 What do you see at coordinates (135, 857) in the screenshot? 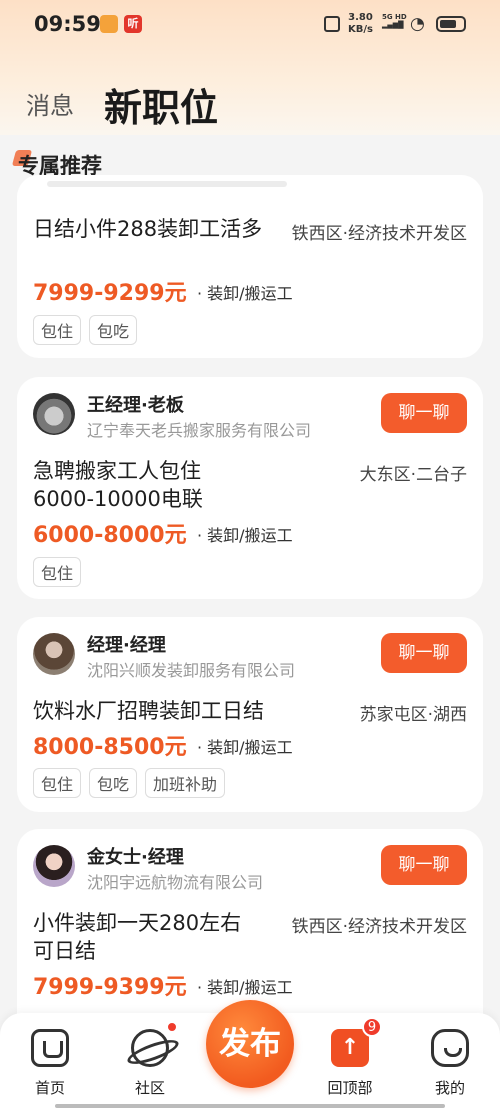
I see `recruiter-name: 金女士·经理` at bounding box center [135, 857].